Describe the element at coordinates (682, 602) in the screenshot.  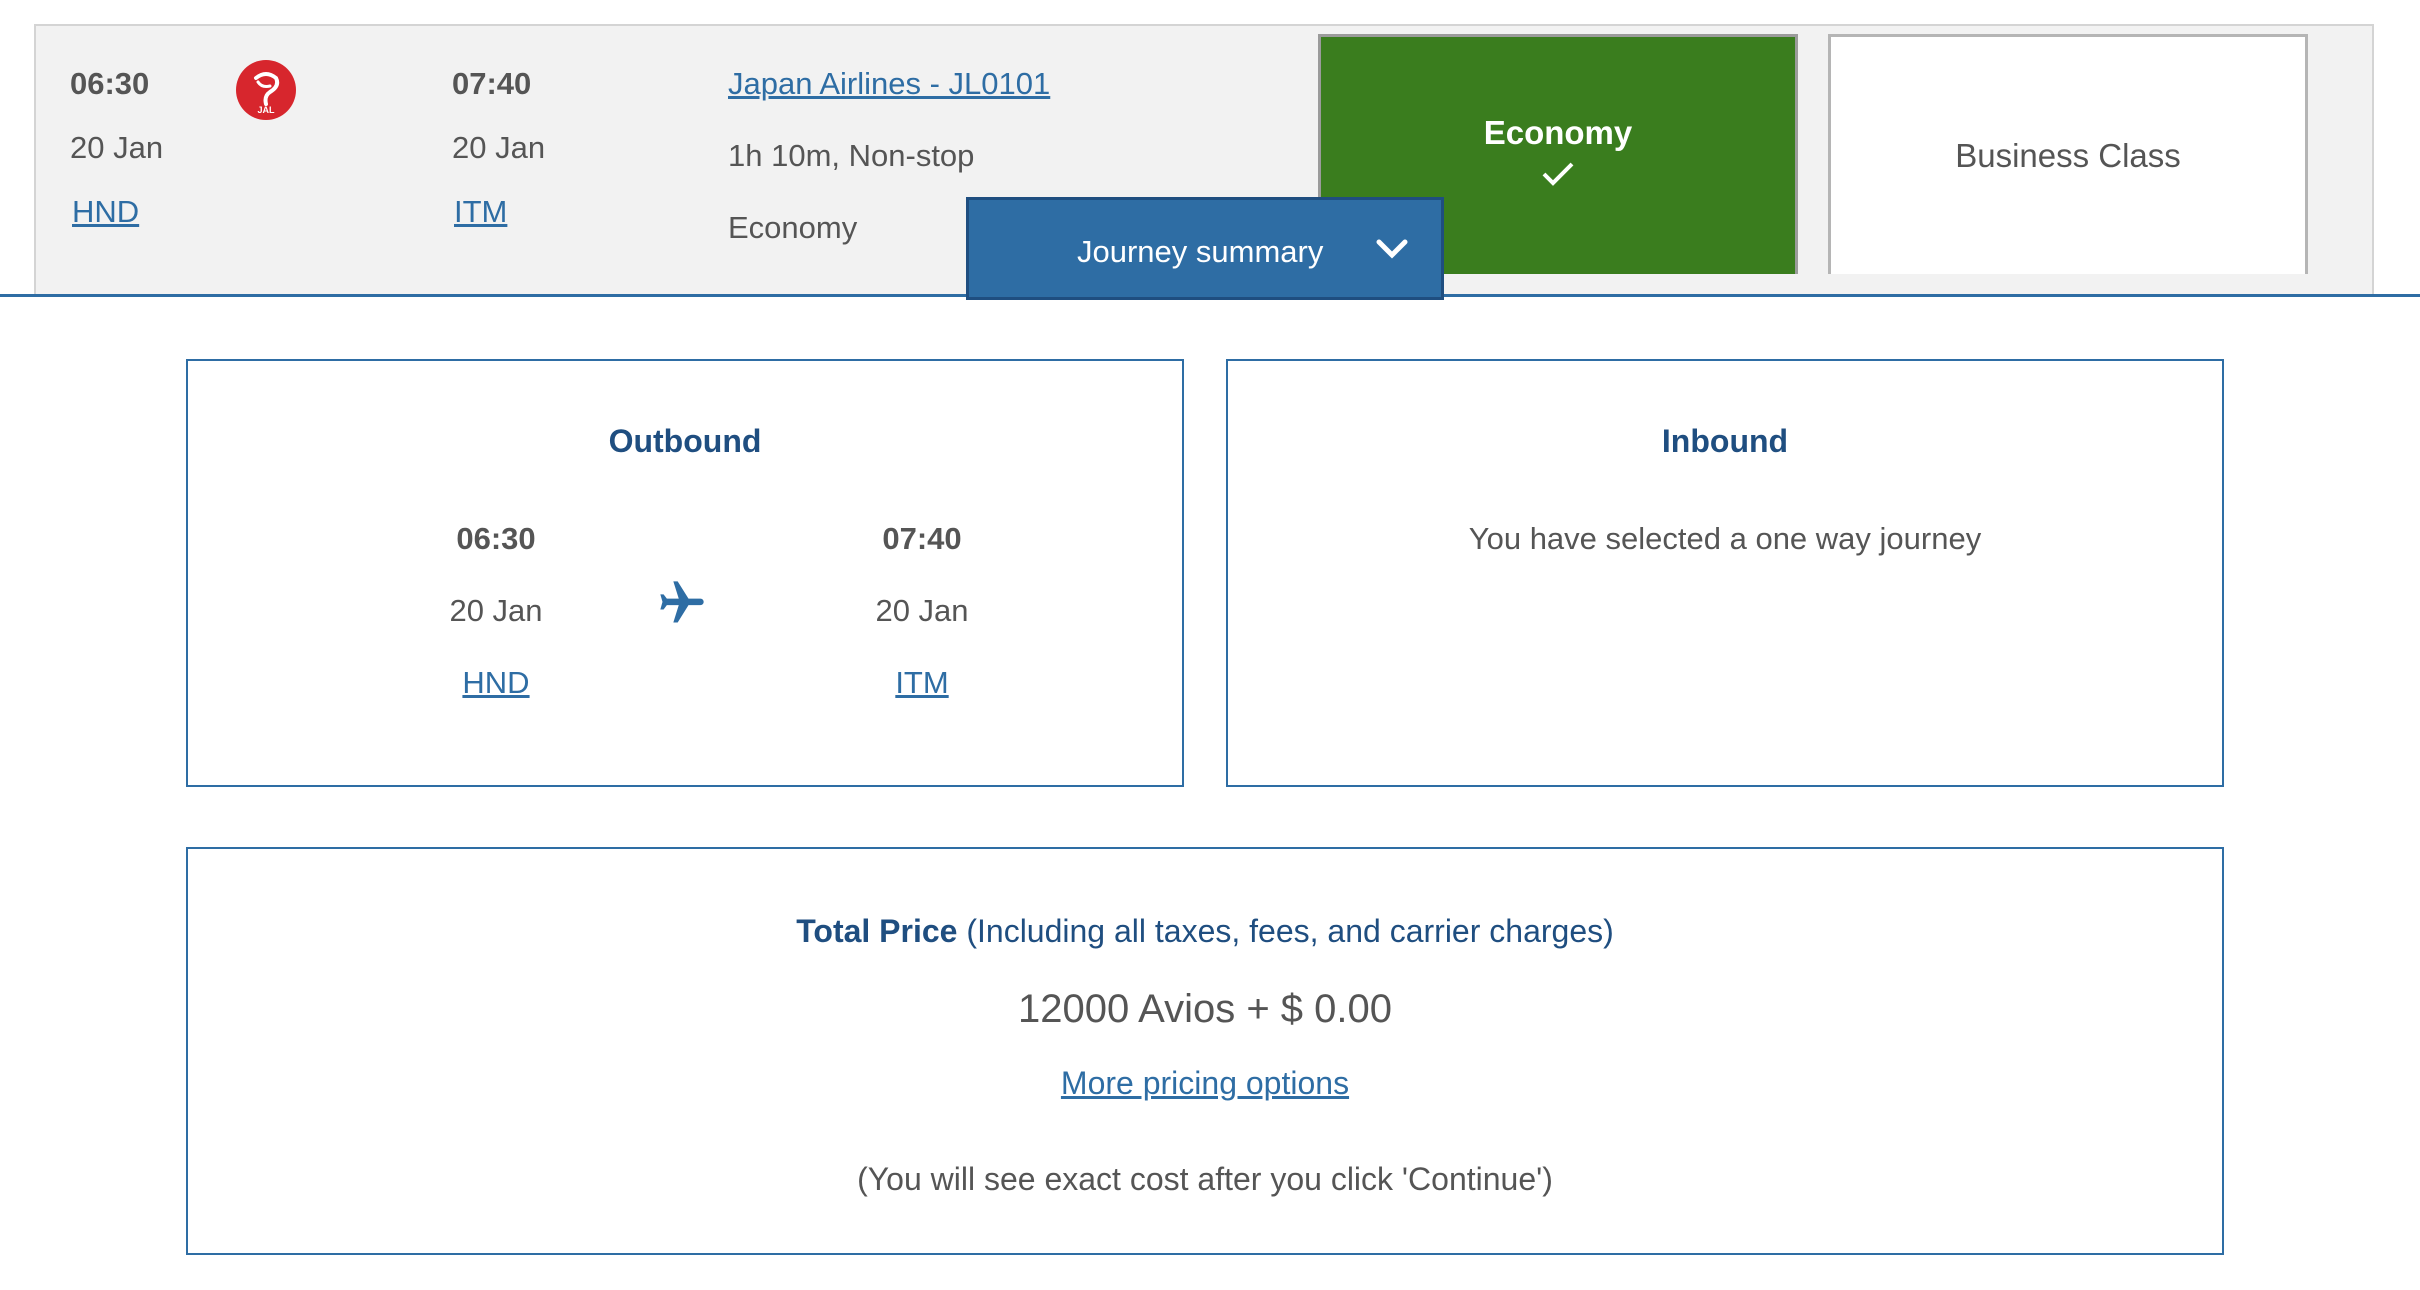
I see `airplane-icon` at that location.